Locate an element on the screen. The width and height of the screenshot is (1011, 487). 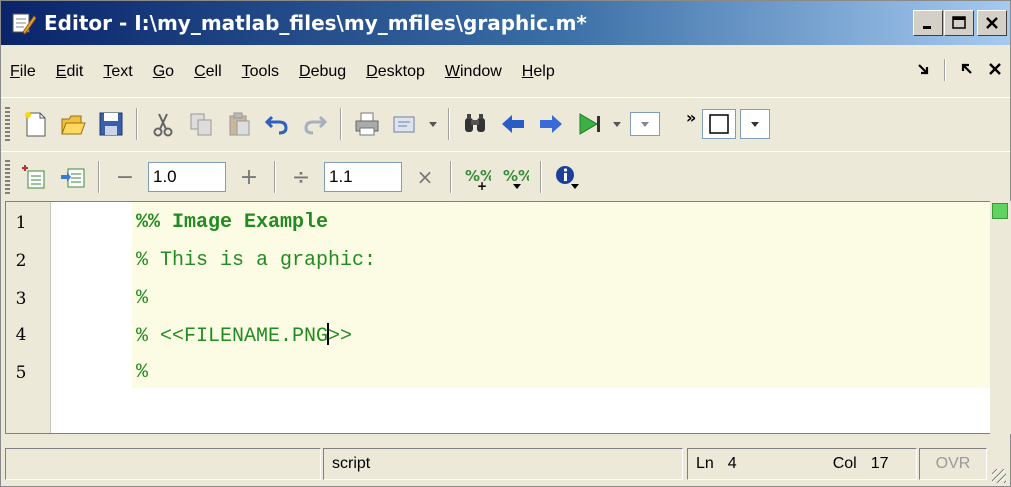
menu-edit: Edit is located at coordinates (70, 72).